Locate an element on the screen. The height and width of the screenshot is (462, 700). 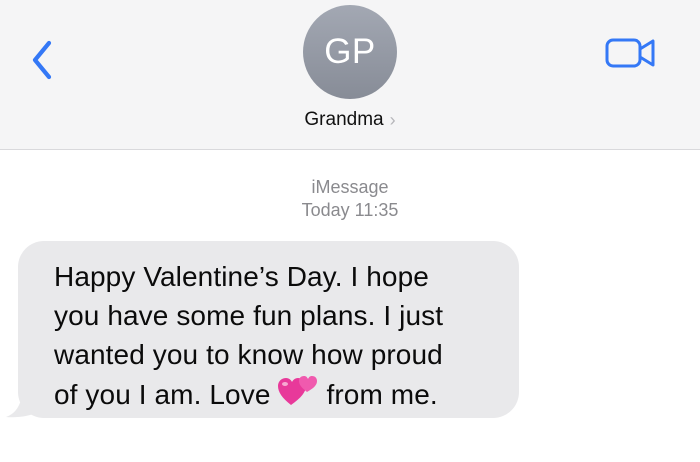
contact-name: Grandma is located at coordinates (344, 119).